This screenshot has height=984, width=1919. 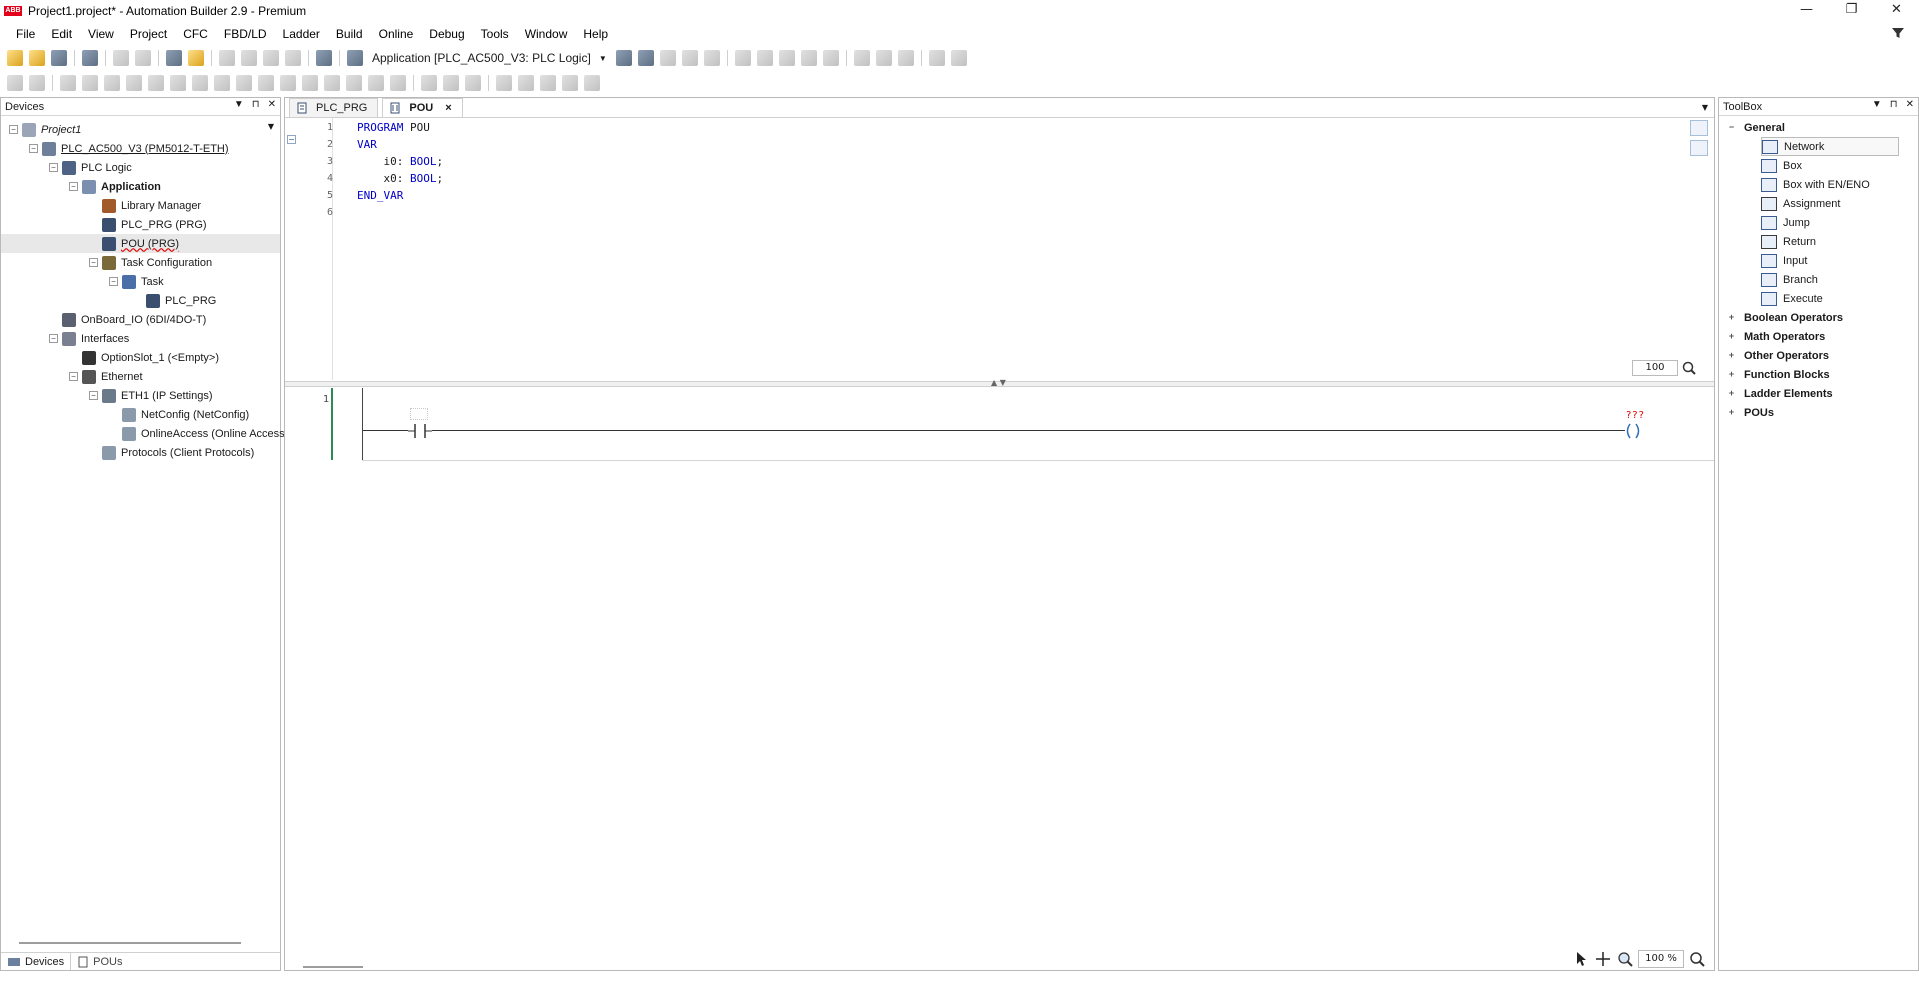 I want to click on editor-horizontal-scrollbar, so click(x=333, y=967).